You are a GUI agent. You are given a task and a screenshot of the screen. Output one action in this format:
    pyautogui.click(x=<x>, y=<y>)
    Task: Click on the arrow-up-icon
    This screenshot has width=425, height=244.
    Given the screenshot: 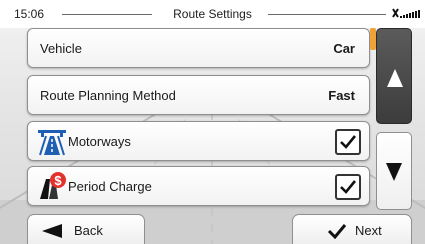 What is the action you would take?
    pyautogui.click(x=395, y=78)
    